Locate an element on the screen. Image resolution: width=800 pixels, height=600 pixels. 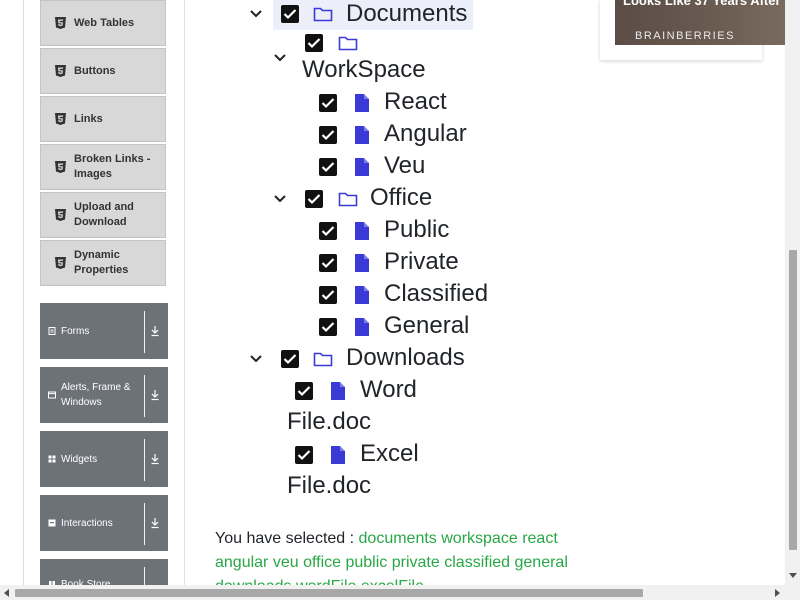
sidebar-item-label: Dynamic Properties is located at coordinates (101, 262).